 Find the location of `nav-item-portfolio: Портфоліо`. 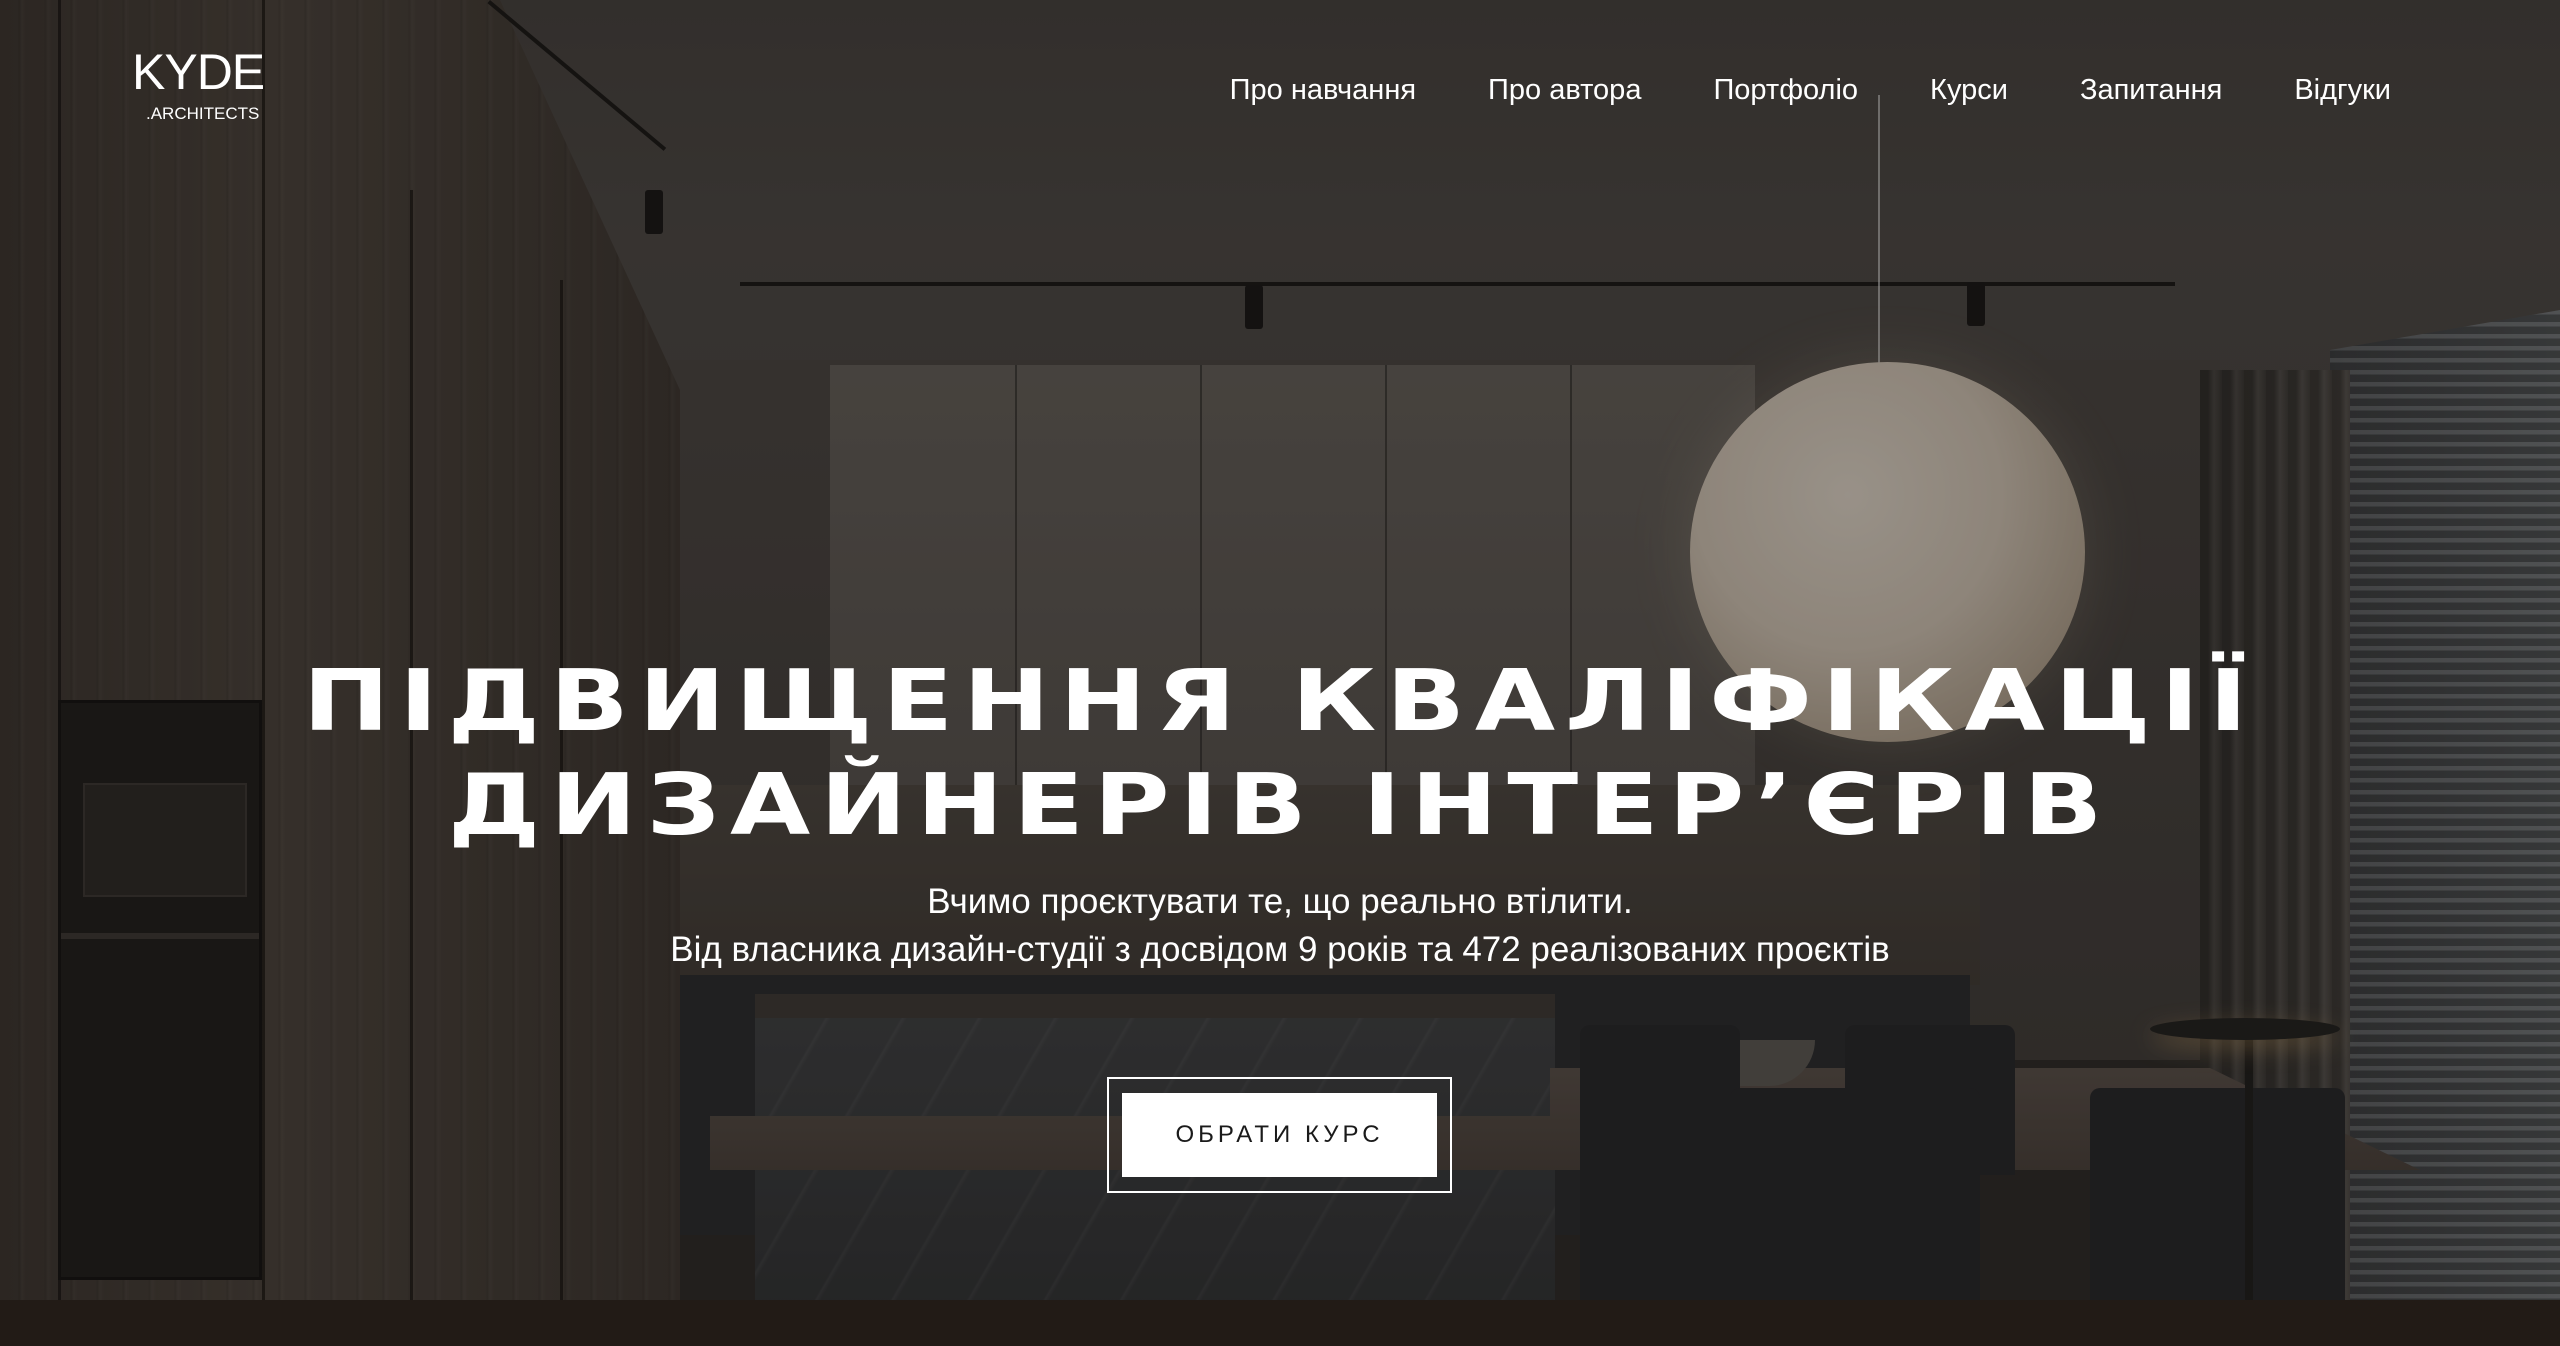

nav-item-portfolio: Портфоліо is located at coordinates (1785, 90).